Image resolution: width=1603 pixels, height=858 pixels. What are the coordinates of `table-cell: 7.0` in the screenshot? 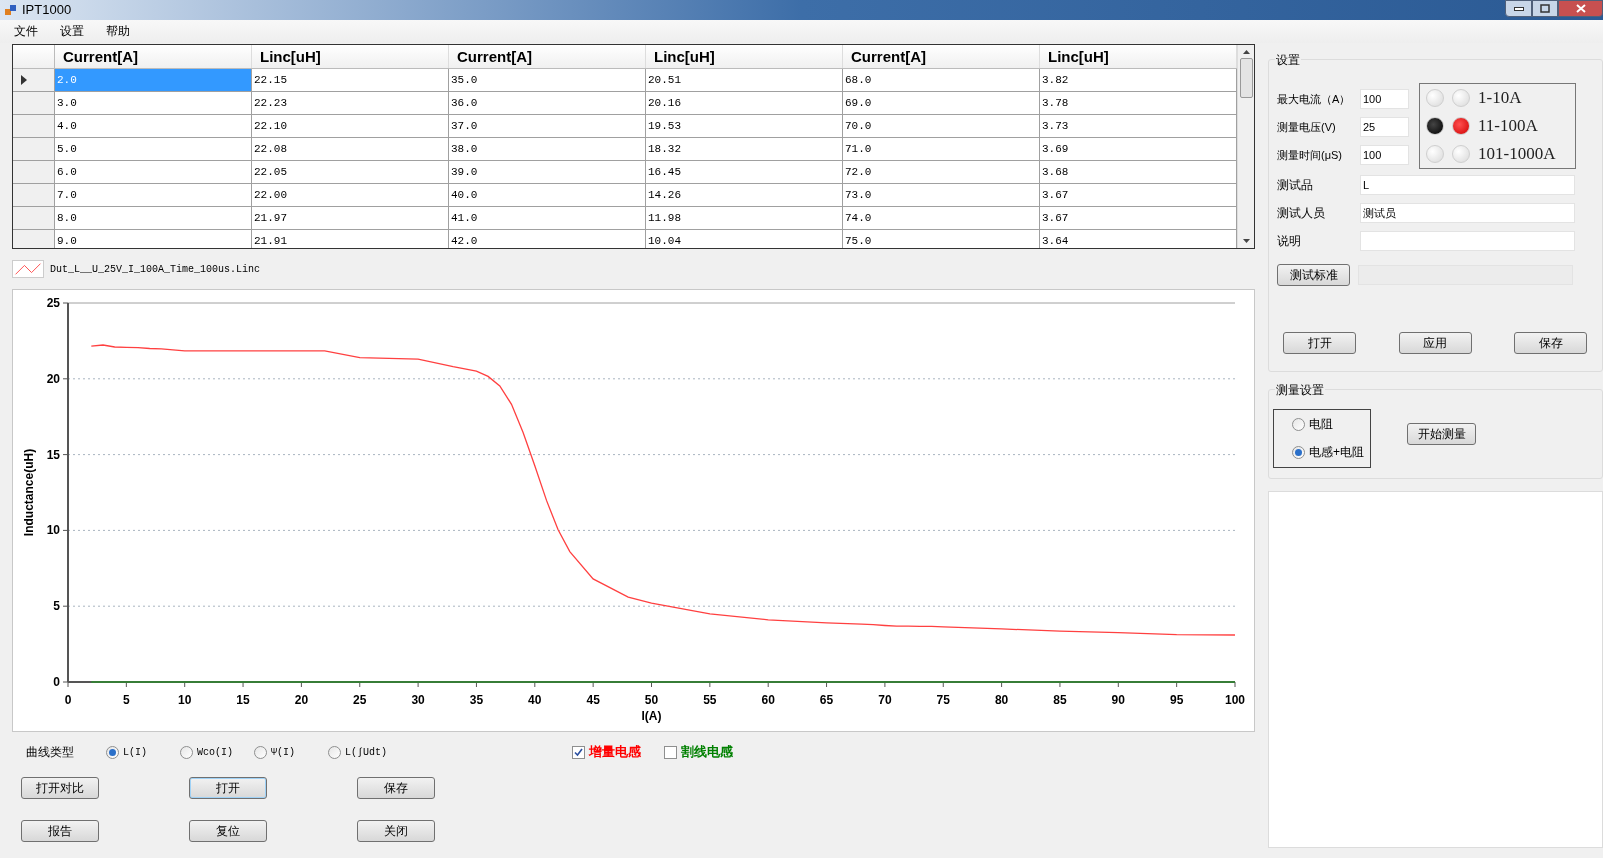 It's located at (153, 195).